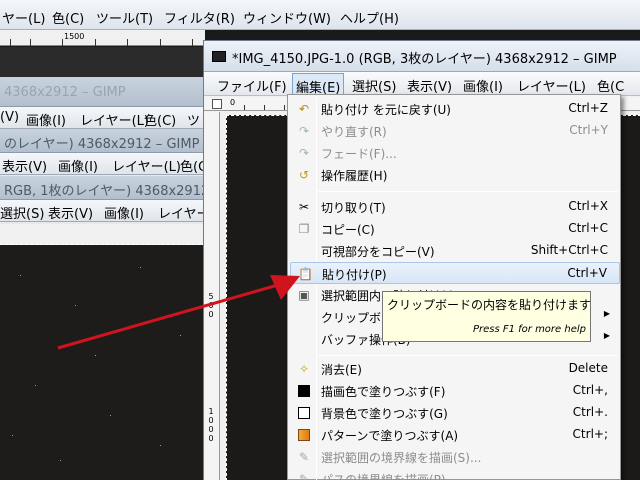 This screenshot has height=480, width=640. What do you see at coordinates (70, 212) in the screenshot?
I see `stacked-menu-view-4: 表示(V)` at bounding box center [70, 212].